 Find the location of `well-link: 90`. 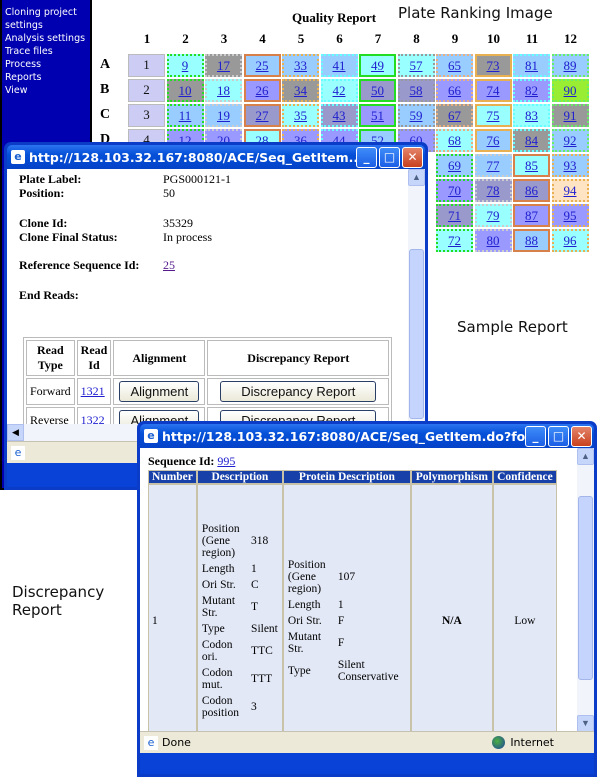

well-link: 90 is located at coordinates (570, 90).